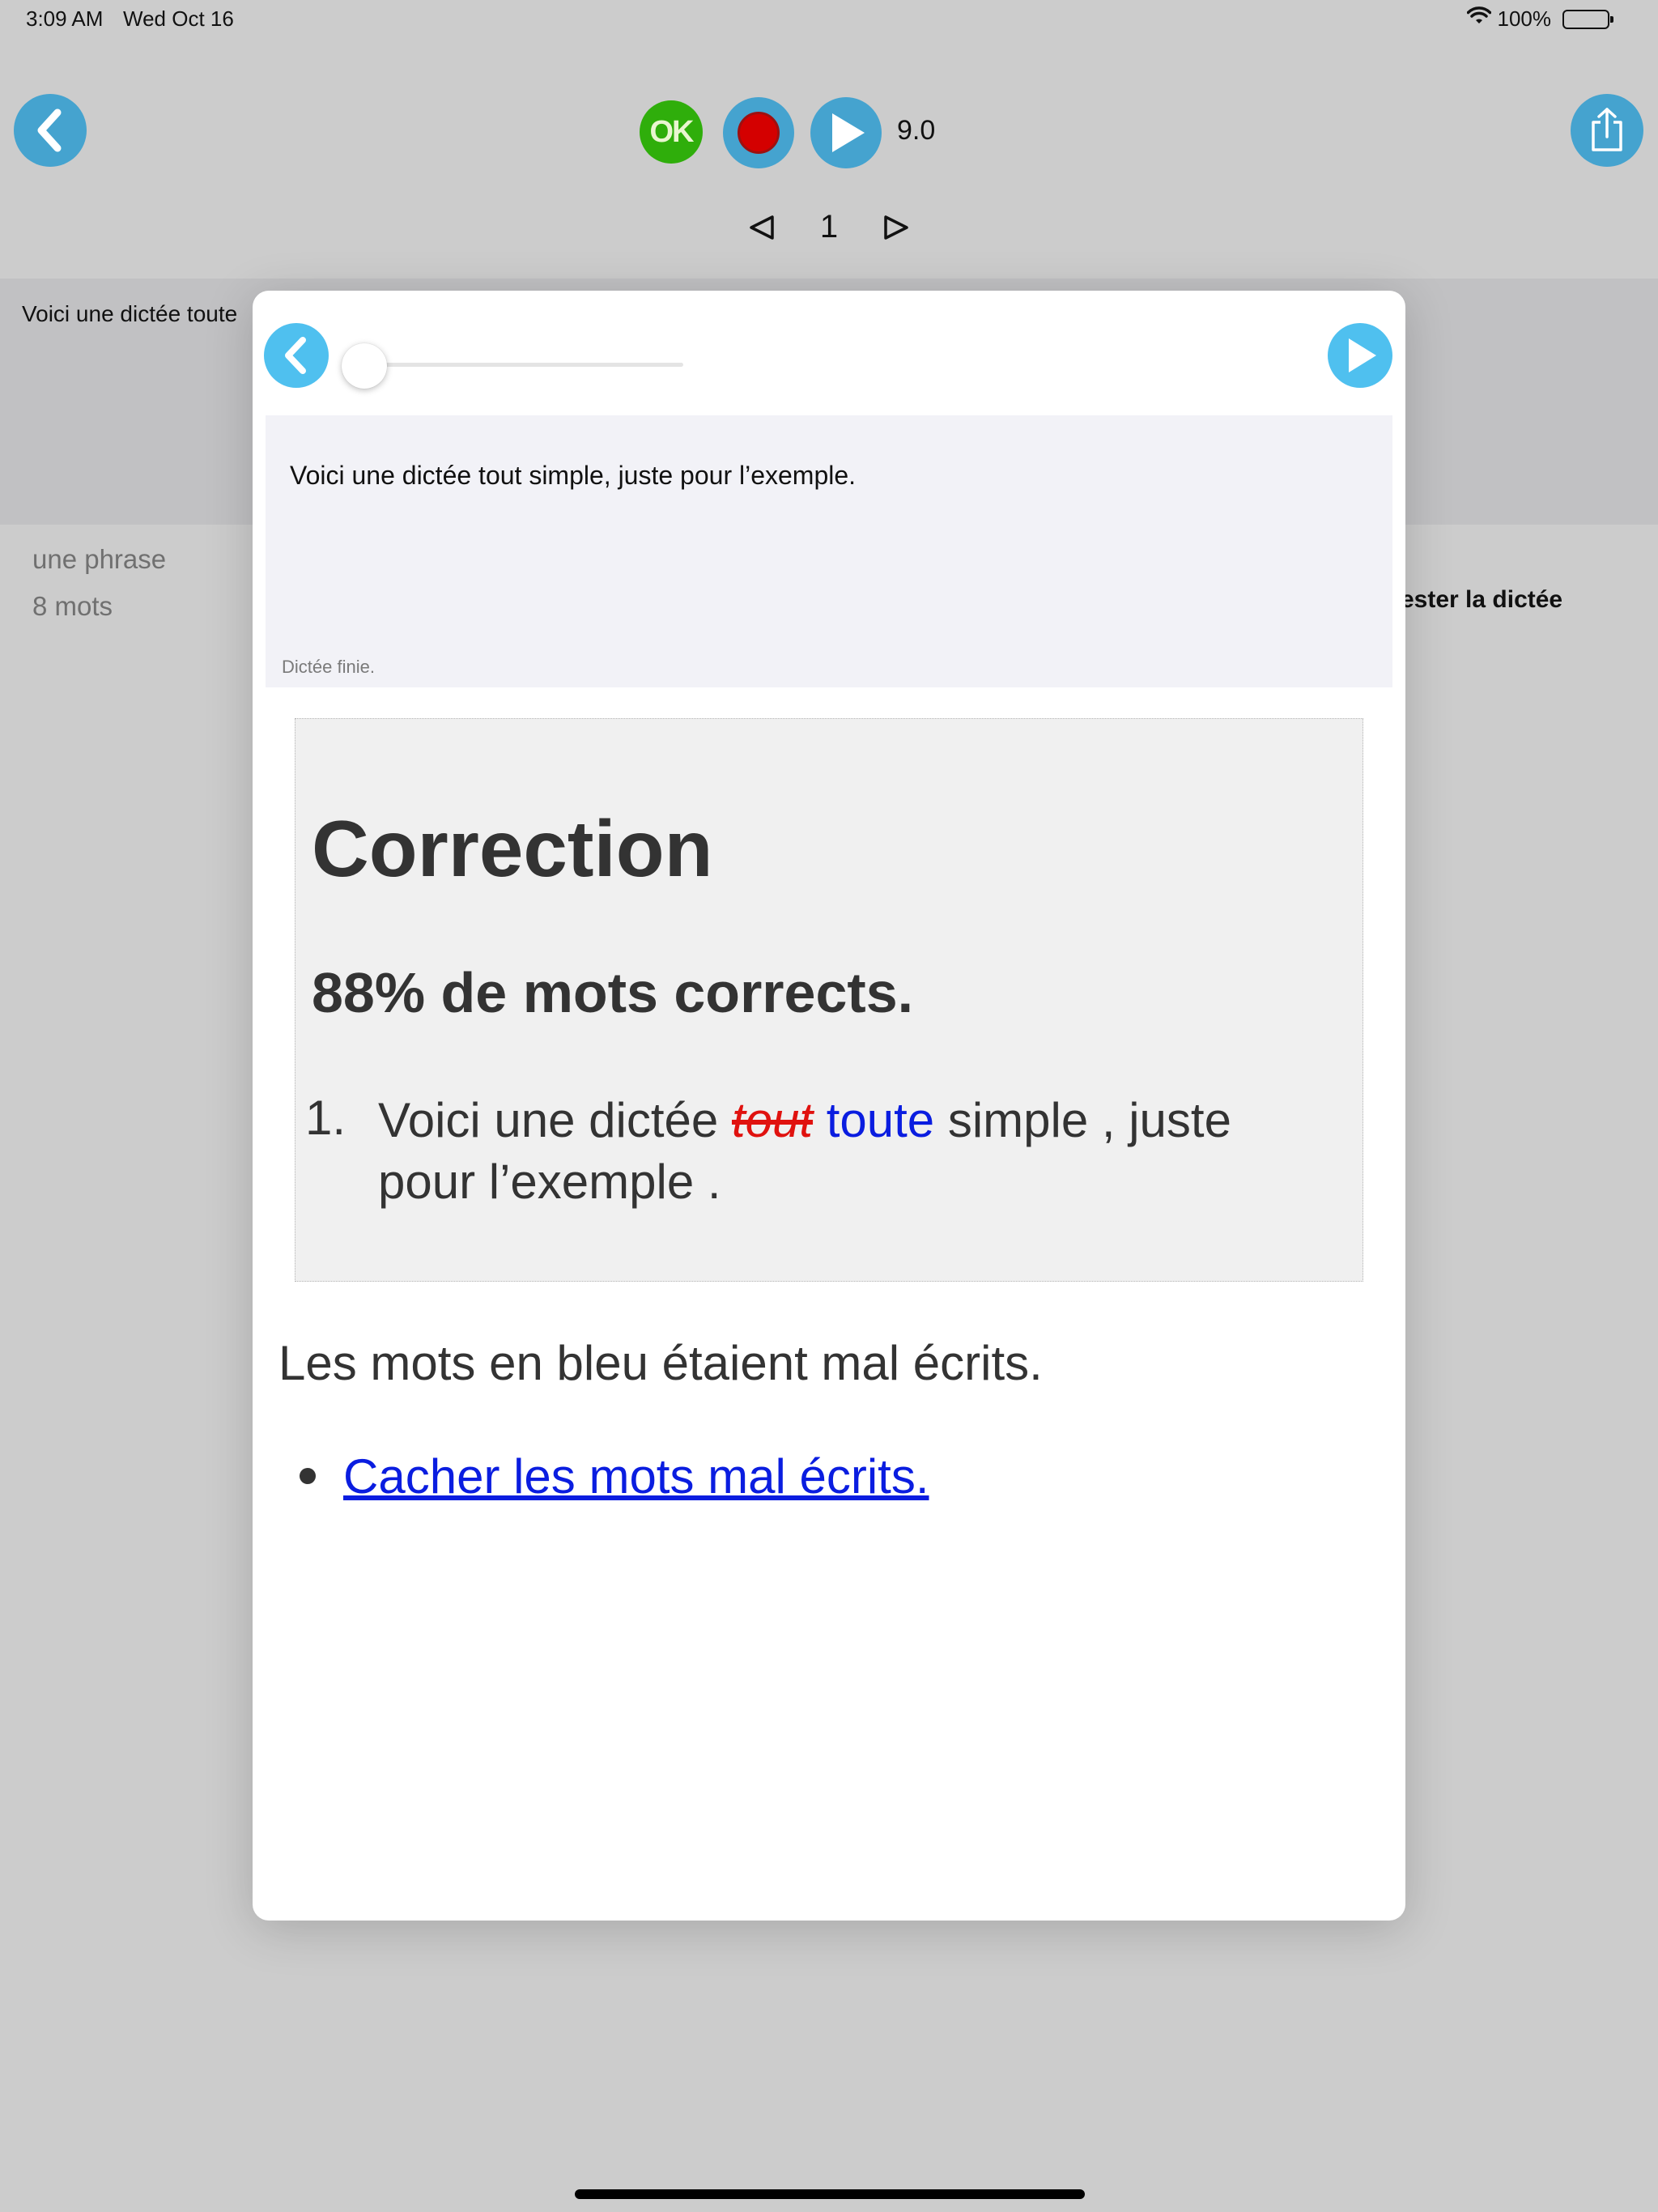 The width and height of the screenshot is (1658, 2212). I want to click on share-icon, so click(1607, 130).